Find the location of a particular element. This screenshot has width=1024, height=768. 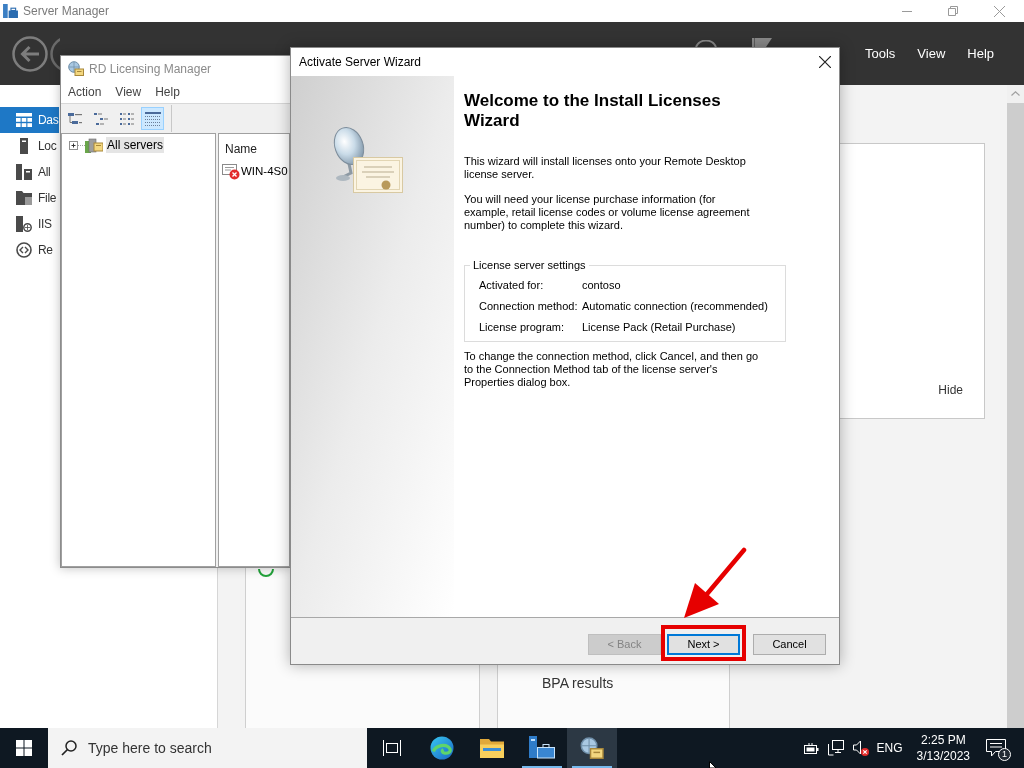

field-label: Activated for: is located at coordinates (512, 285).